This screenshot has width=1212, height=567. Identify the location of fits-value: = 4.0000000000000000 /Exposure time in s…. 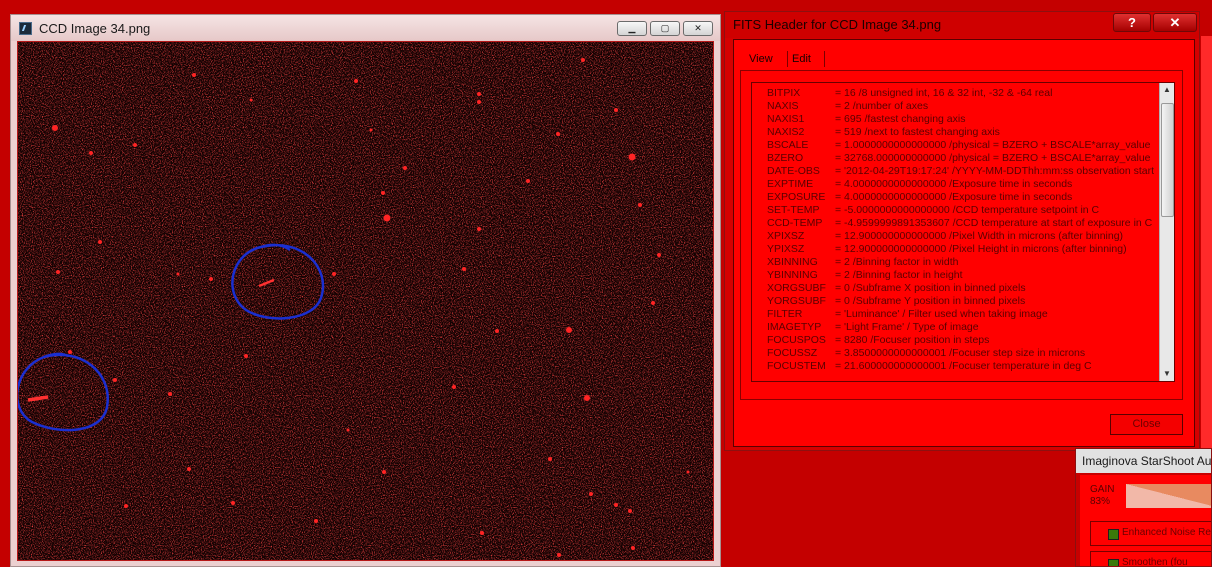
(954, 184).